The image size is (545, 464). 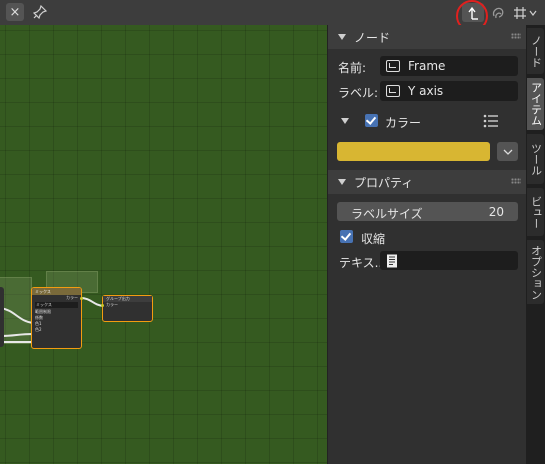 I want to click on label-value: Y axis, so click(x=426, y=91).